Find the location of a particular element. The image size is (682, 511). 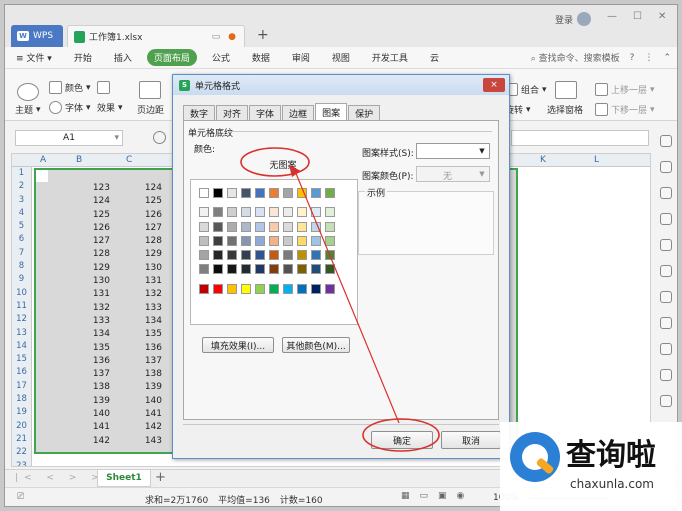

selection-pane-button: 选择窗格 is located at coordinates (565, 109).